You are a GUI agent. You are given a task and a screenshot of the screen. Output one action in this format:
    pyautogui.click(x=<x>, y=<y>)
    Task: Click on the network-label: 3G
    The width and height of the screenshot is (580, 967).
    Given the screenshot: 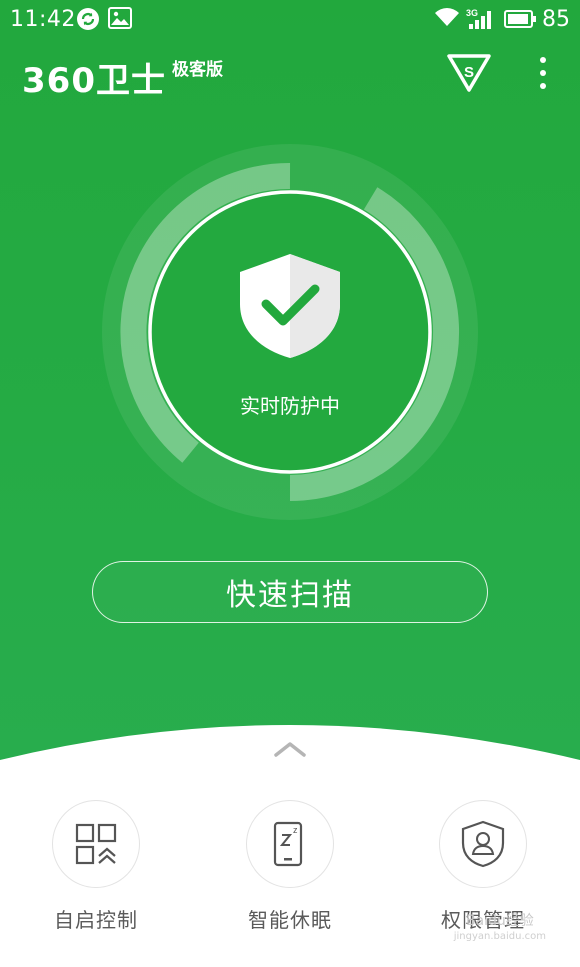 What is the action you would take?
    pyautogui.click(x=472, y=13)
    